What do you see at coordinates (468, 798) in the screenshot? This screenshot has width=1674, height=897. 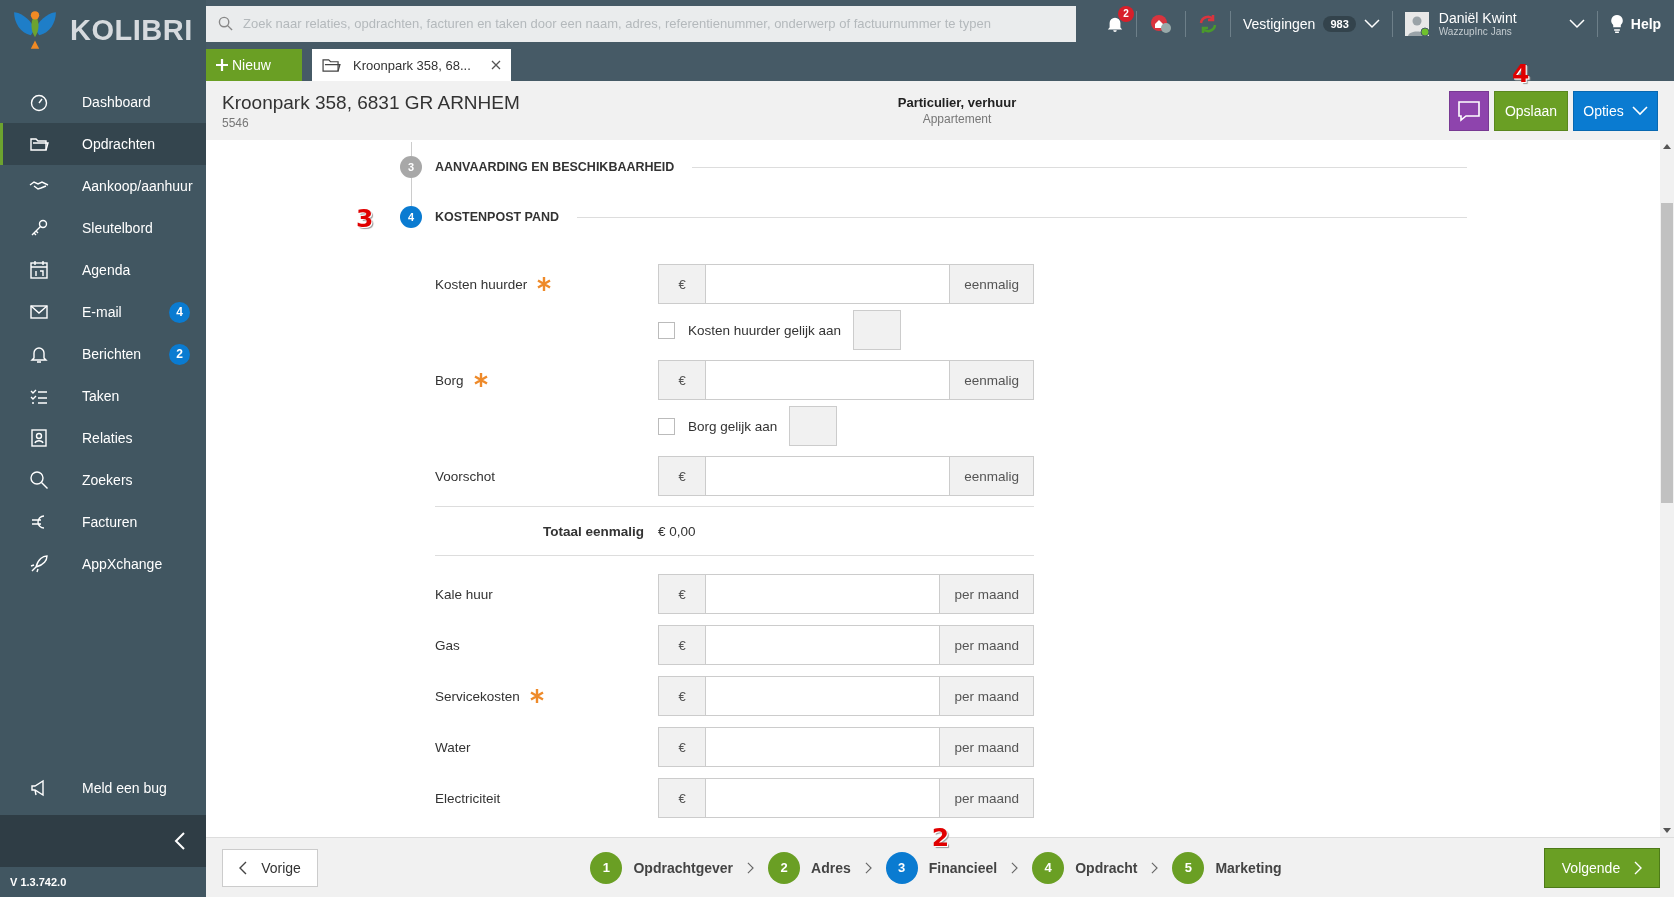 I see `field-label: Electriciteit` at bounding box center [468, 798].